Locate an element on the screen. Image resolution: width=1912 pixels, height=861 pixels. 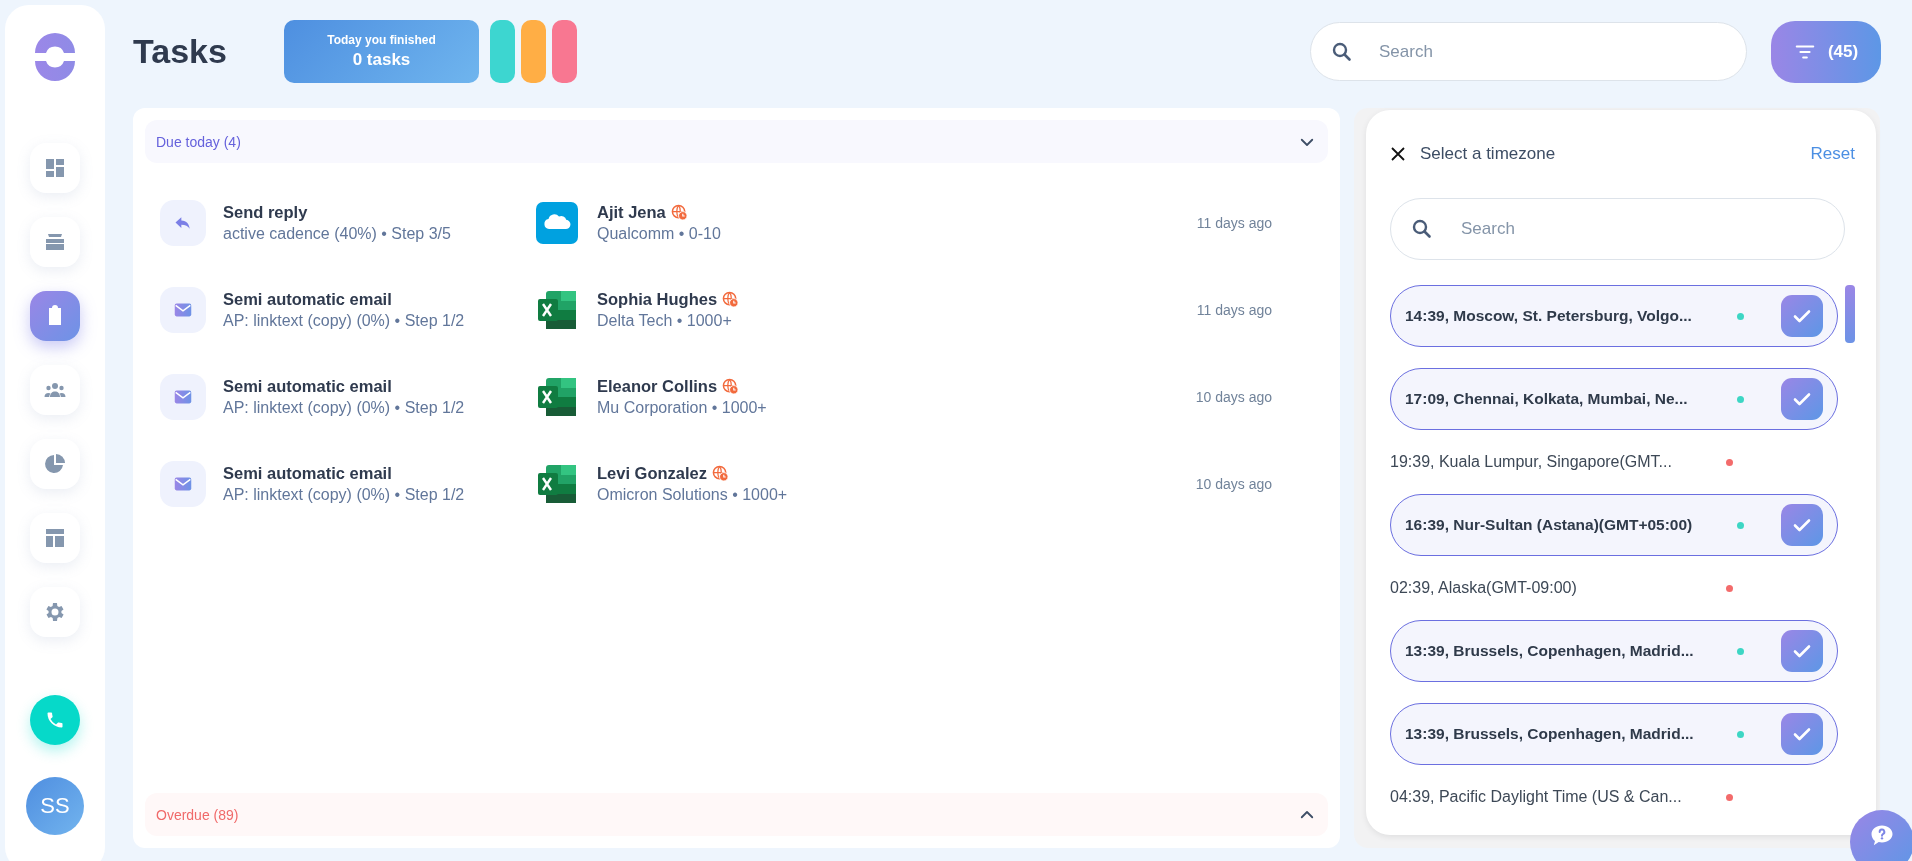
cloud-app-icon is located at coordinates (557, 222).